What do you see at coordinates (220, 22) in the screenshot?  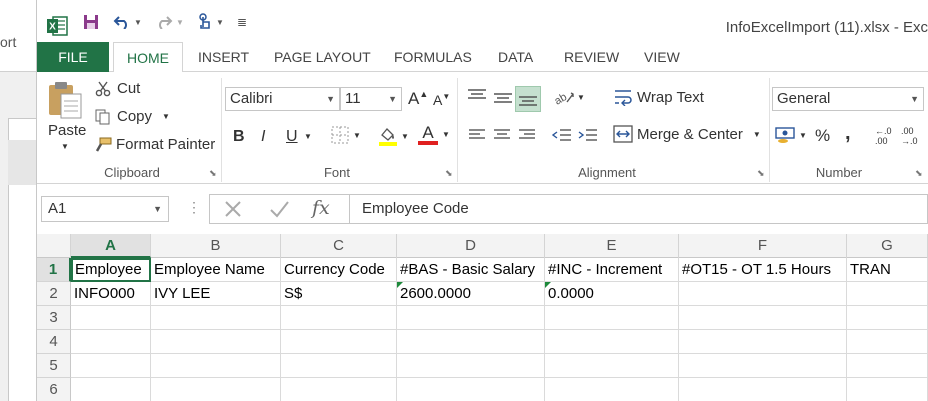 I see `touch-mode-dropdown-icon: ▼` at bounding box center [220, 22].